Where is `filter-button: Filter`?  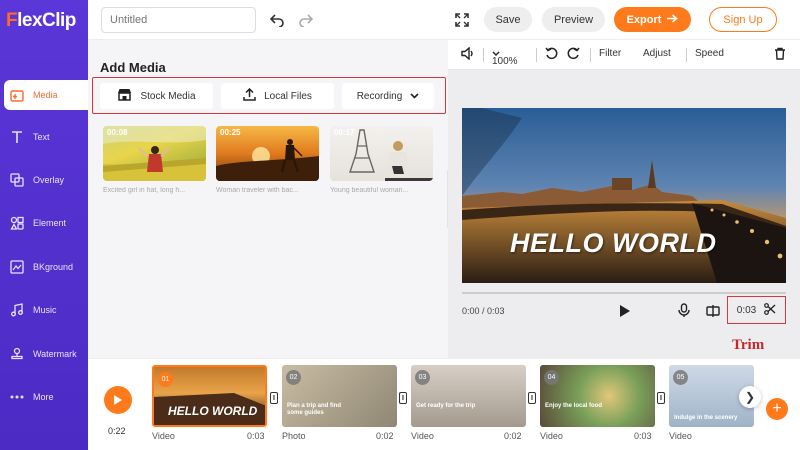 filter-button: Filter is located at coordinates (610, 53).